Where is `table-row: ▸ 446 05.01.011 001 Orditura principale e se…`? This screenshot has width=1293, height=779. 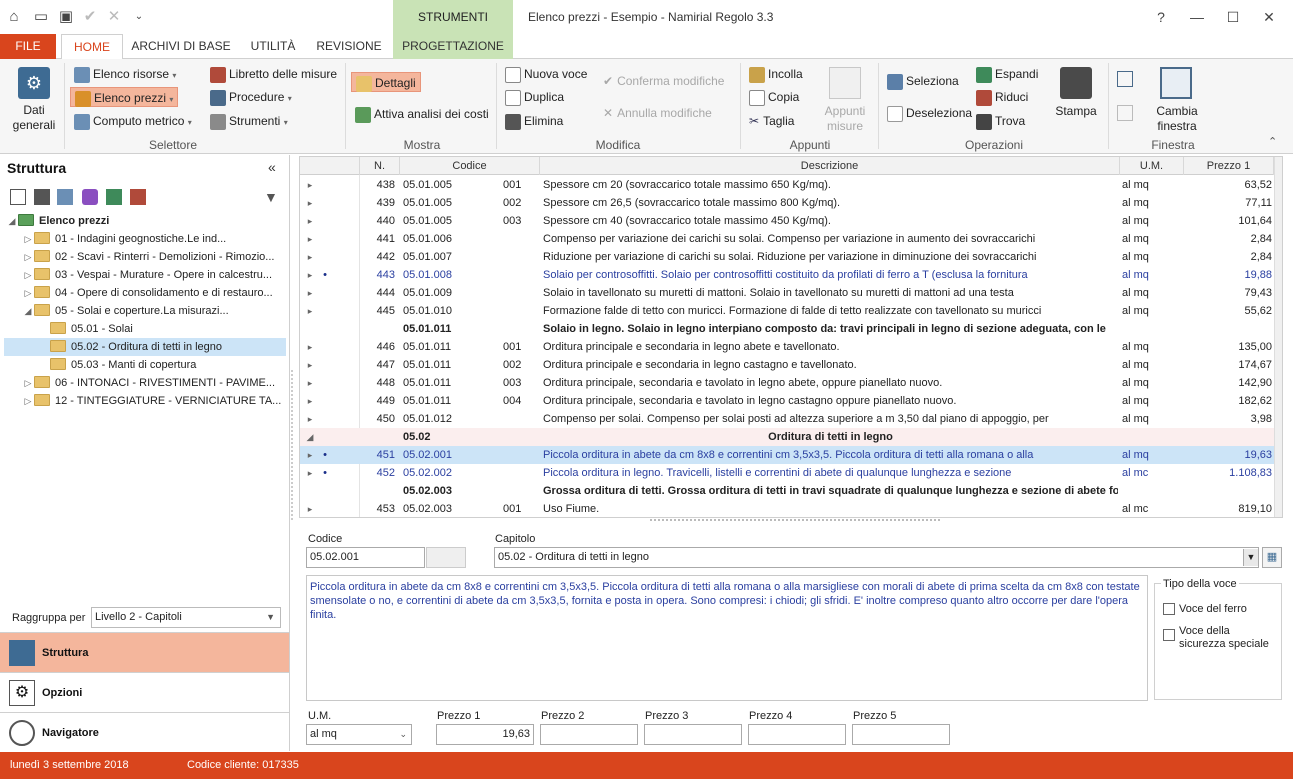
table-row: ▸ 446 05.01.011 001 Orditura principale e se… is located at coordinates (791, 347).